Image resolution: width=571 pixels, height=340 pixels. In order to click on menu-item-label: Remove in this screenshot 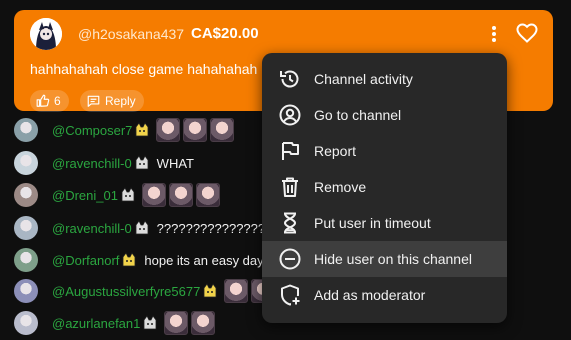, I will do `click(340, 187)`.